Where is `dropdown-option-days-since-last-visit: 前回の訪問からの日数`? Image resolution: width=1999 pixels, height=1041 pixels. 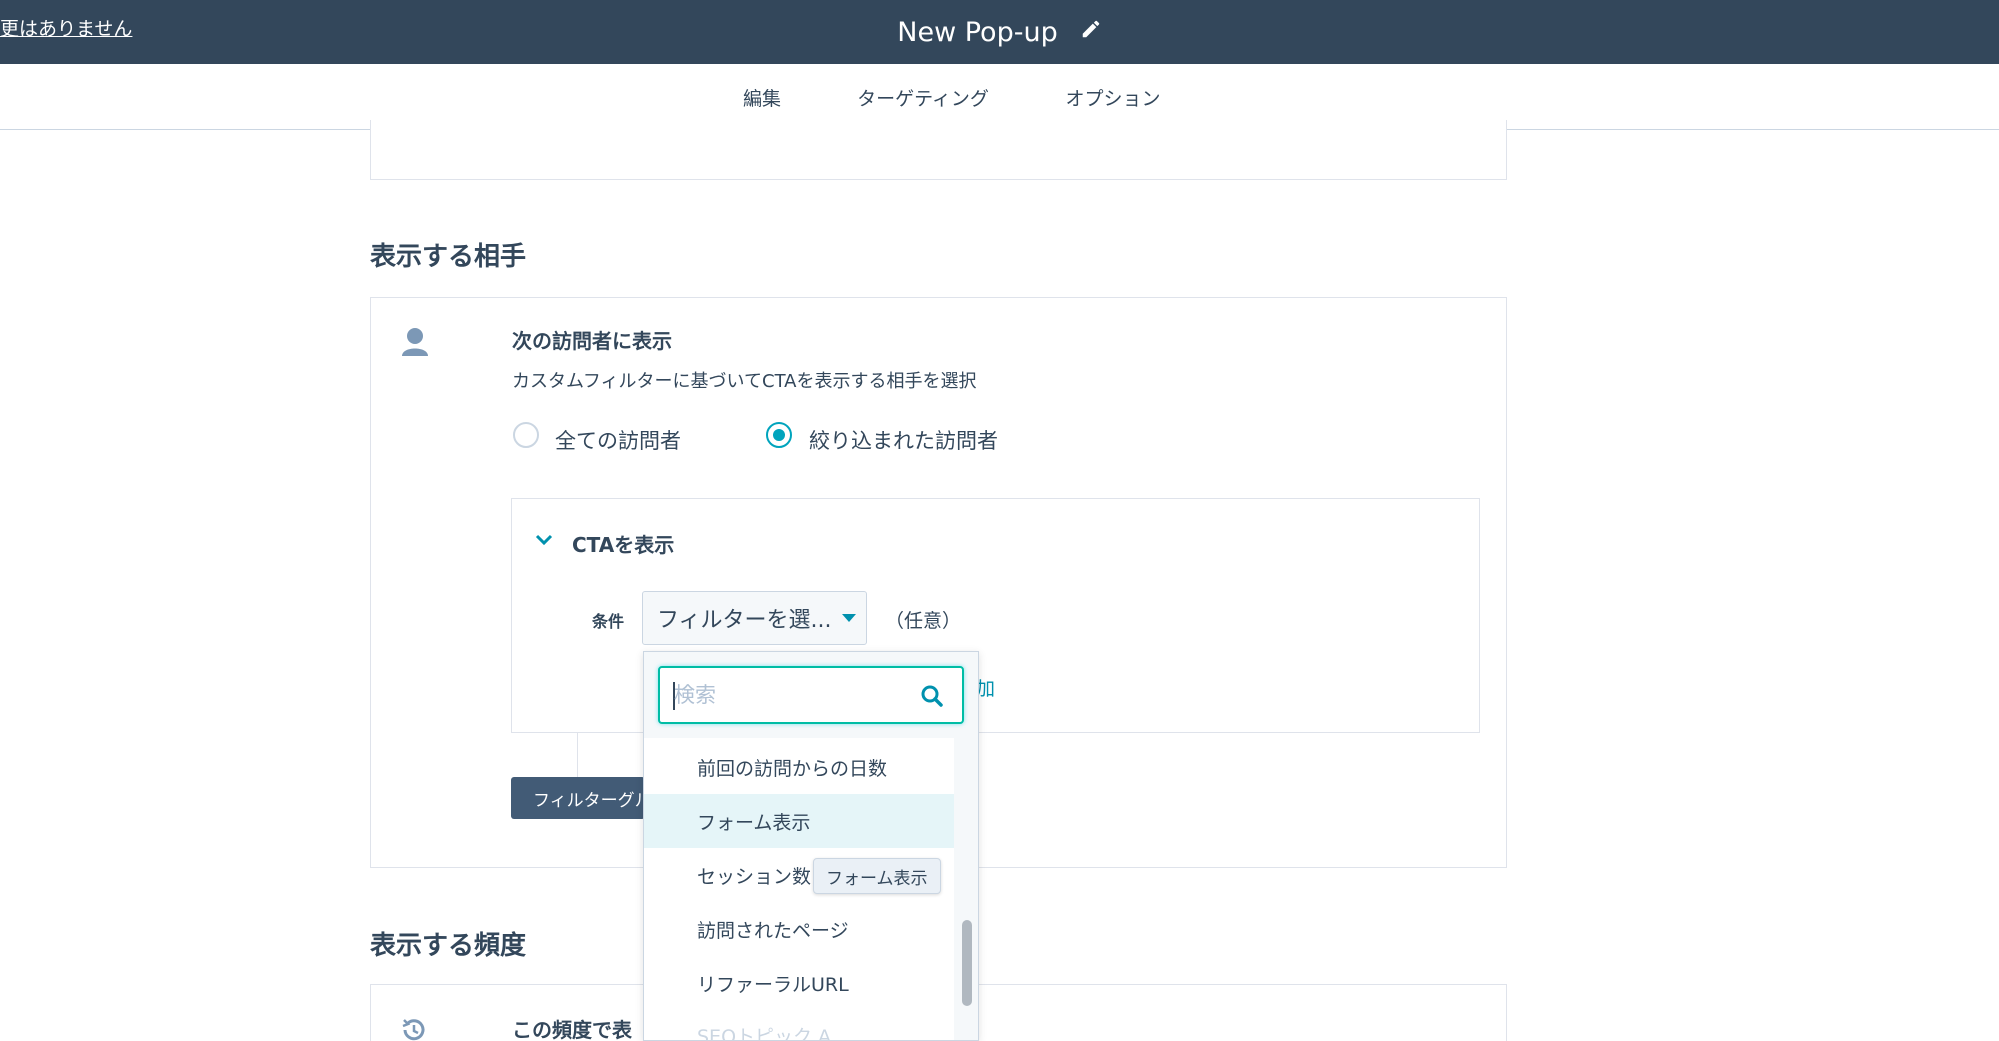
dropdown-option-days-since-last-visit: 前回の訪問からの日数 is located at coordinates (799, 767).